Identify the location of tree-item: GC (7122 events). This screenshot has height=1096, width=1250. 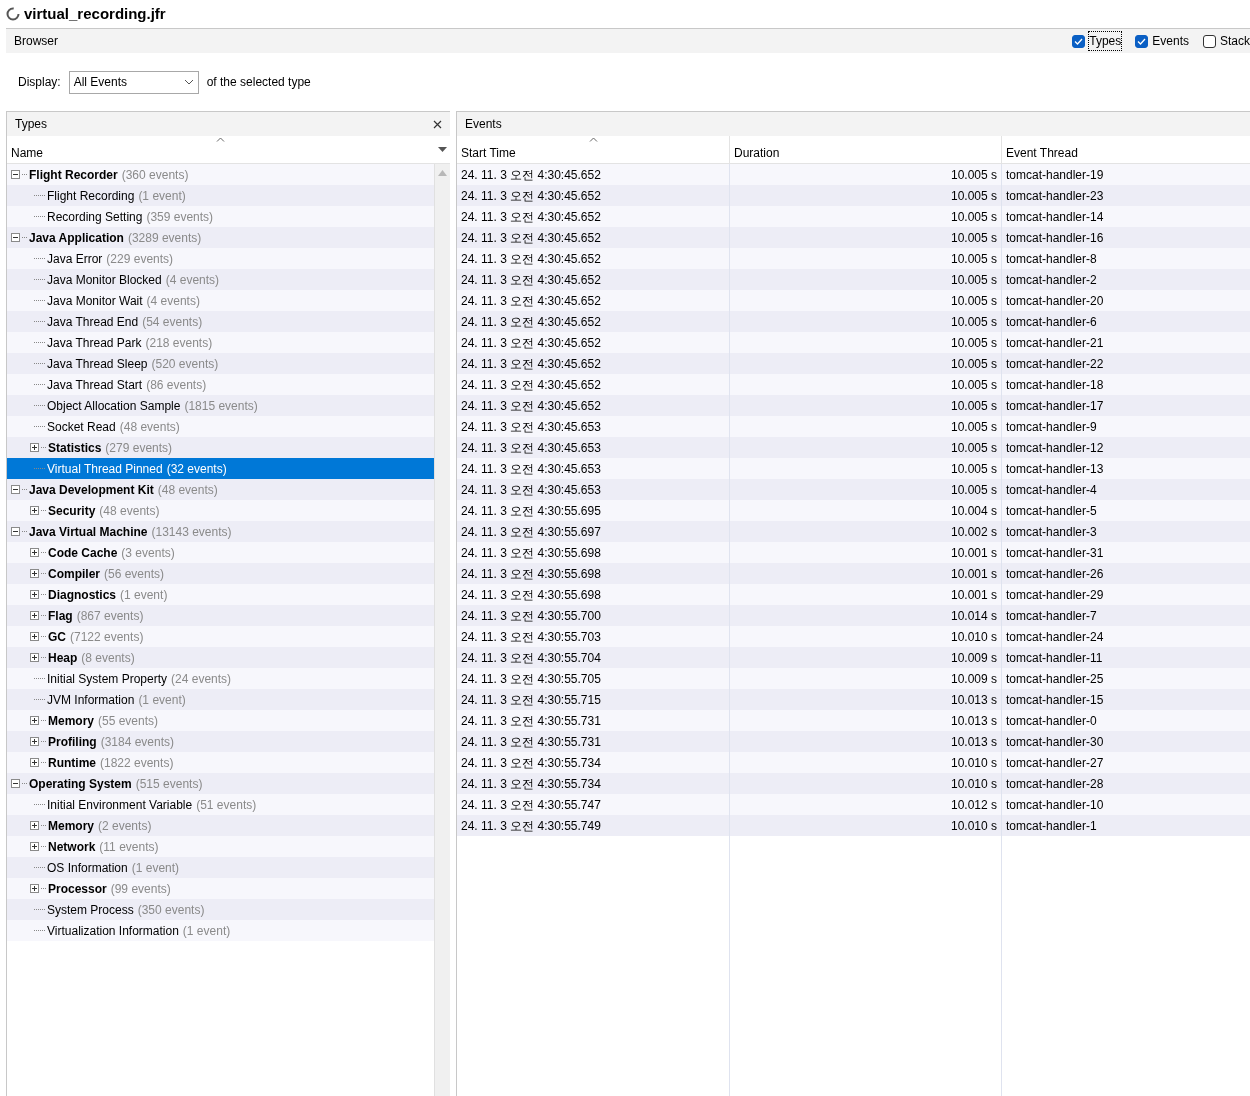
(220, 636).